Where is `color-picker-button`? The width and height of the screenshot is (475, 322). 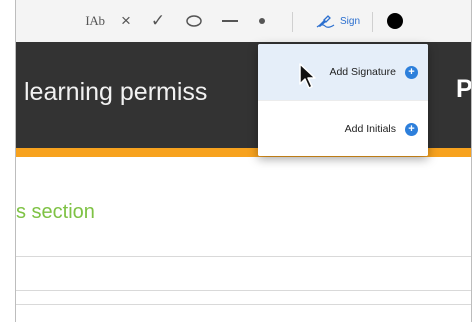 color-picker-button is located at coordinates (395, 21).